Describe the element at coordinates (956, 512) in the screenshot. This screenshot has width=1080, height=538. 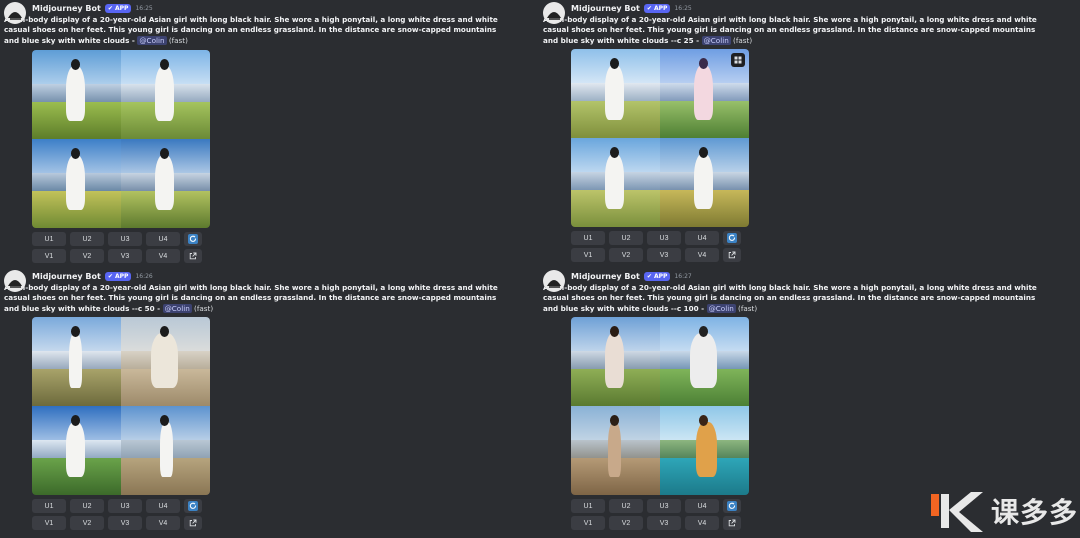
I see `watermark-logo-icon` at that location.